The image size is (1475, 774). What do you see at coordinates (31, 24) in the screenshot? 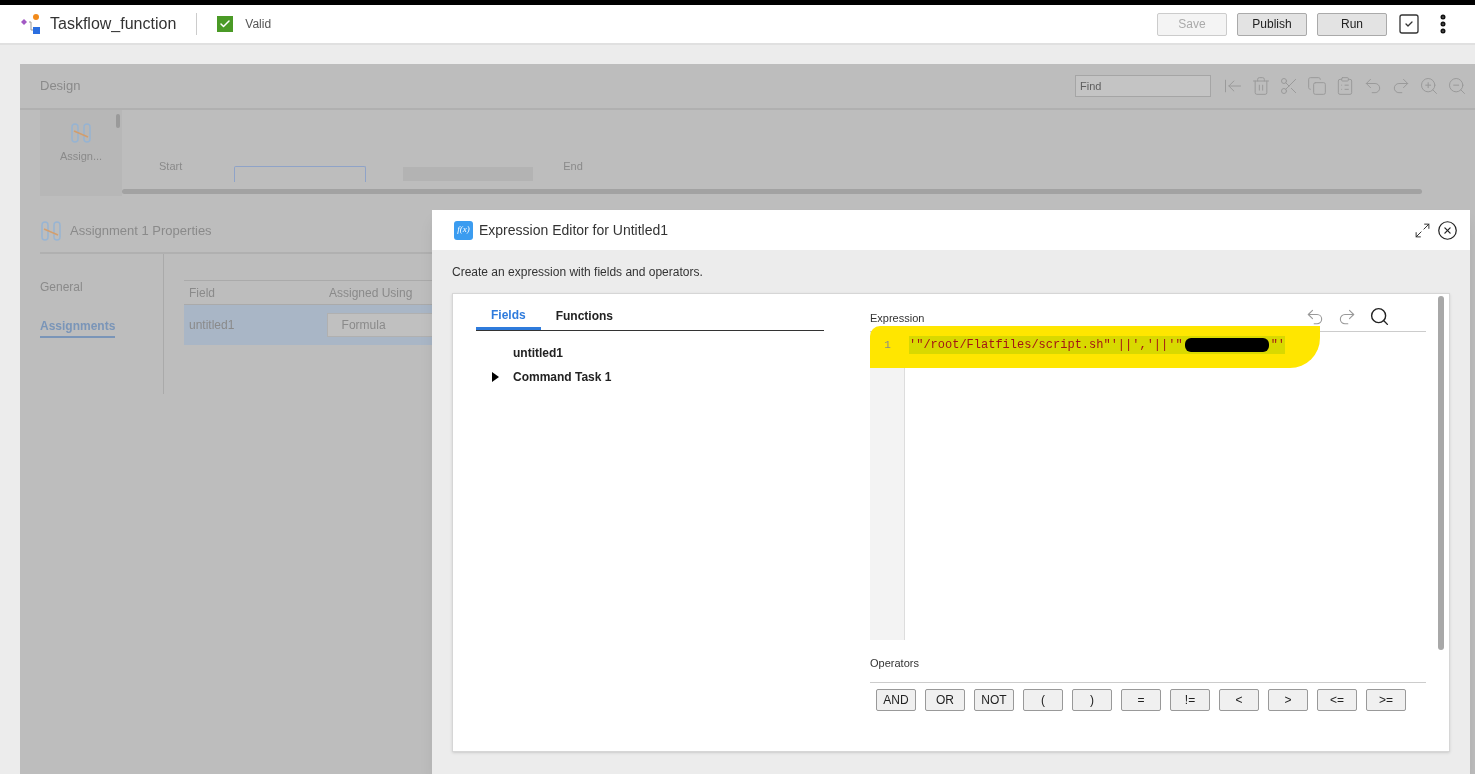
I see `taskflow-logo-icon` at bounding box center [31, 24].